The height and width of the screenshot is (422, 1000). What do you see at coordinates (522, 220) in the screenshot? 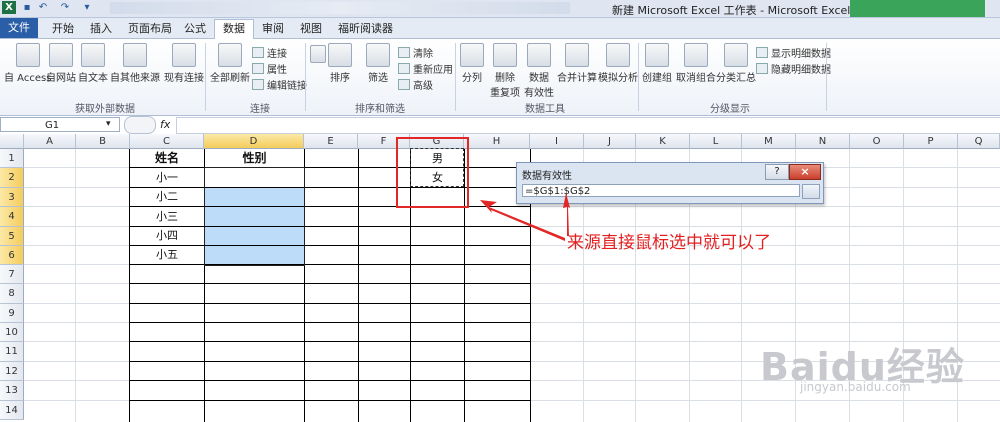
I see `arrow-to-range` at bounding box center [522, 220].